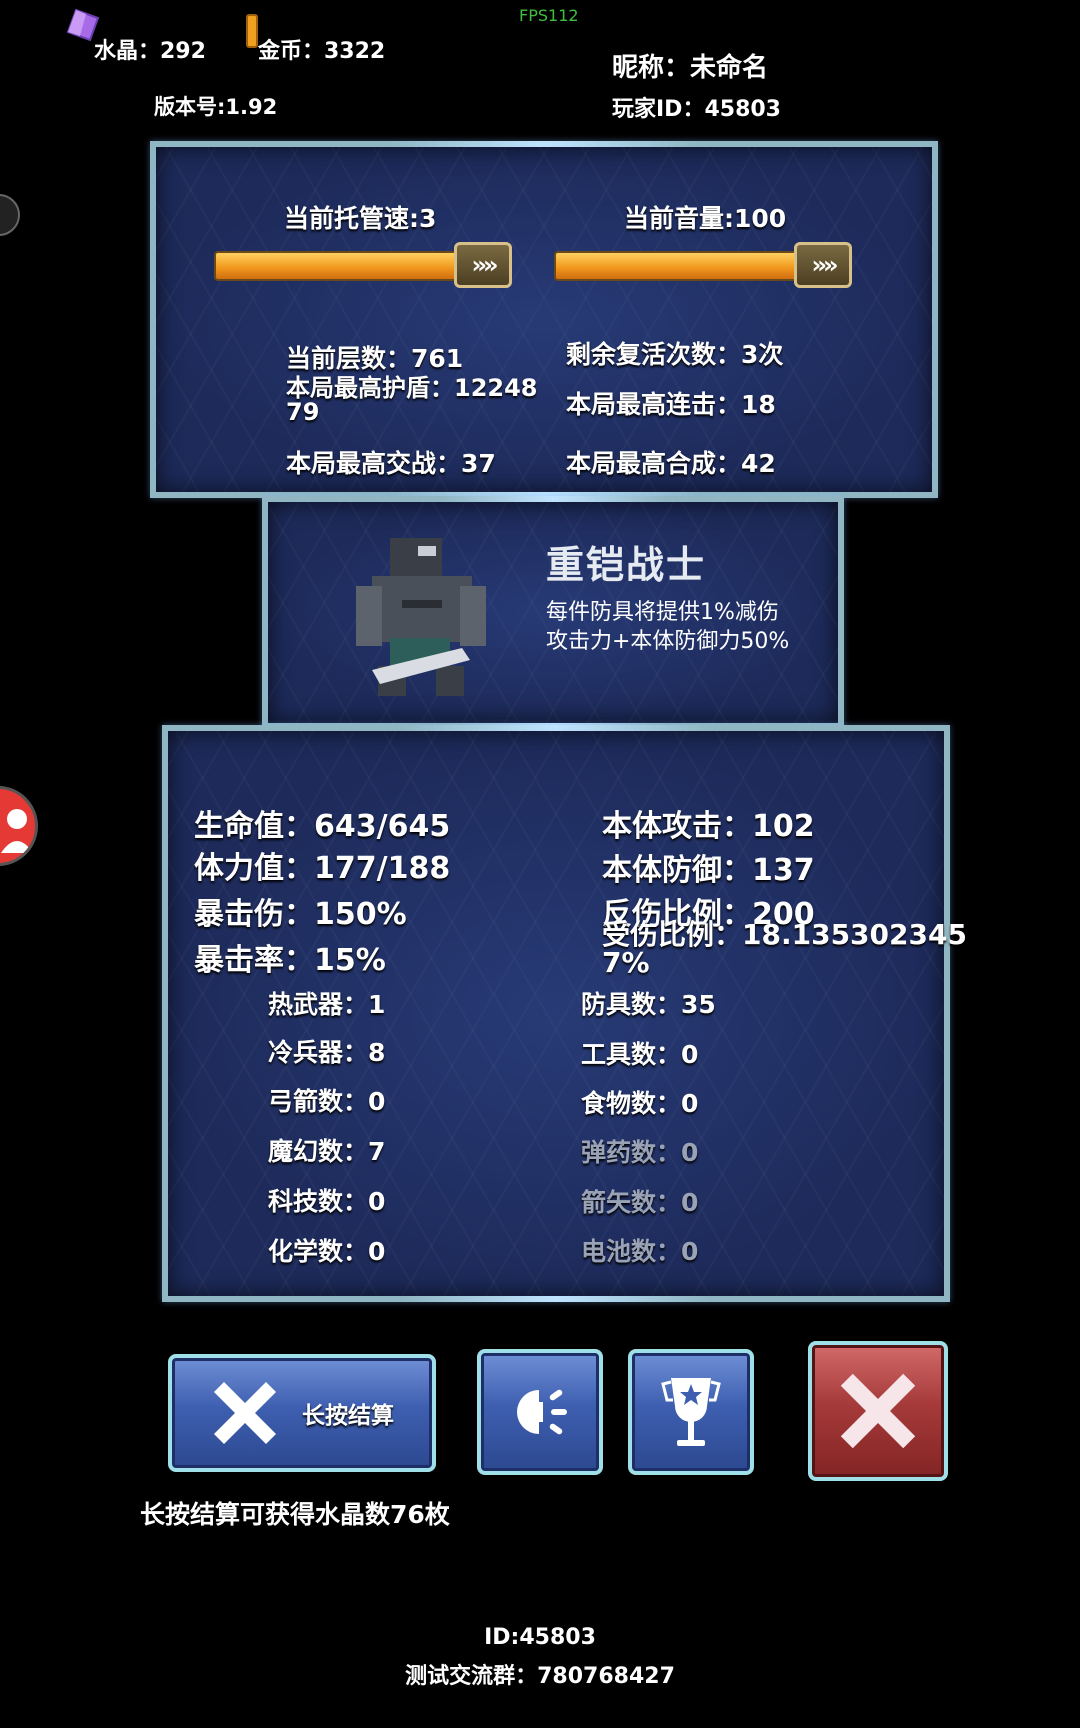 This screenshot has width=1080, height=1728. I want to click on trophy-icon, so click(691, 1412).